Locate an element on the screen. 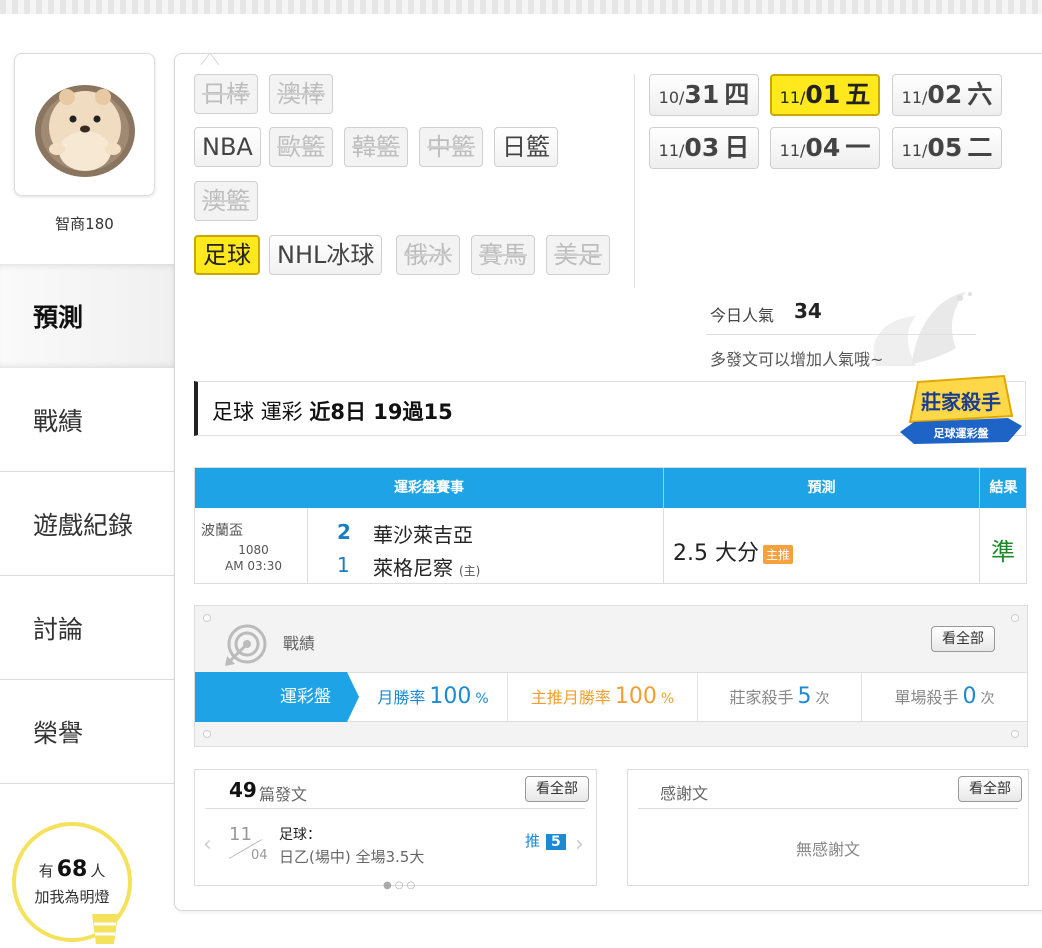  match-start-time: AM 03:30 is located at coordinates (253, 566).